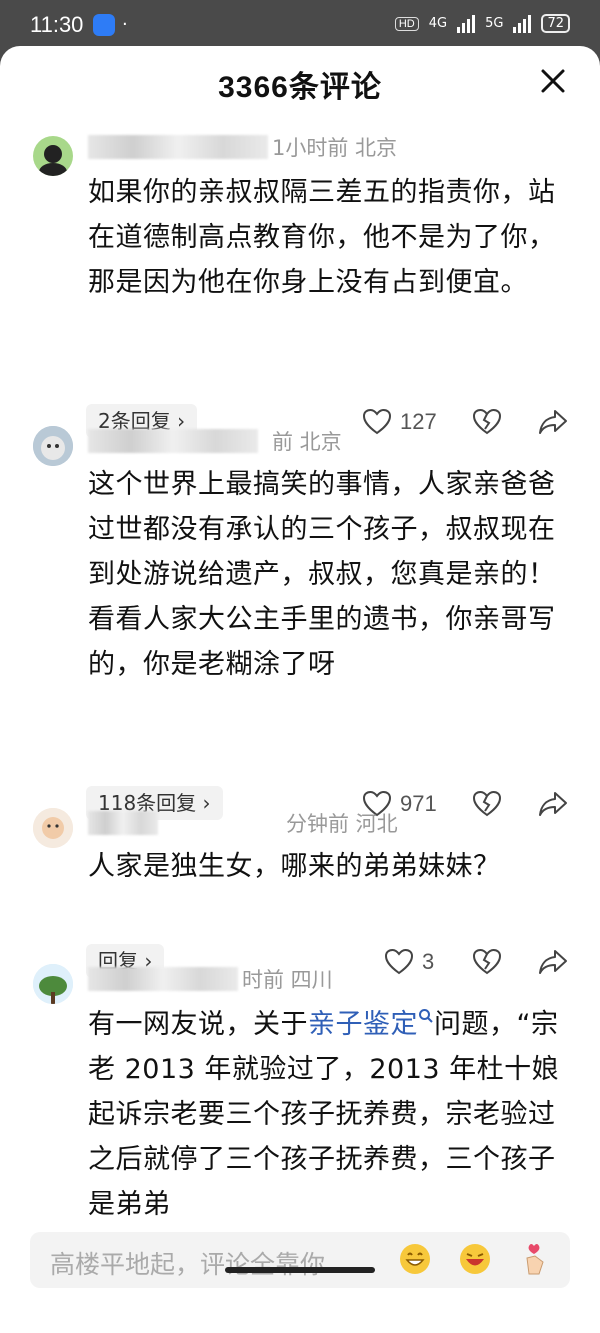 The image size is (600, 1333). Describe the element at coordinates (363, 1024) in the screenshot. I see `search-link-label: 亲子鉴定` at that location.